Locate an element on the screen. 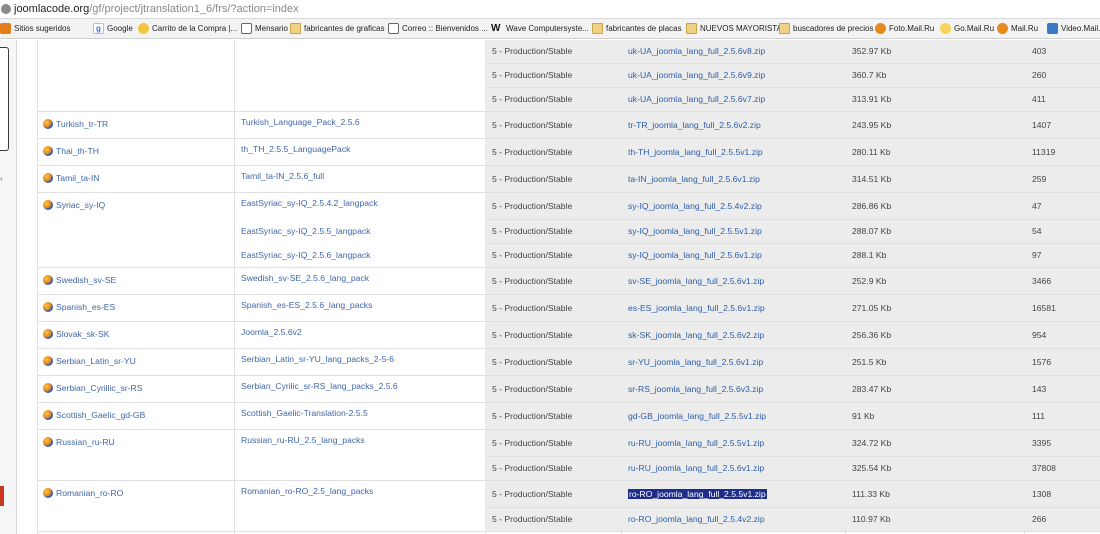 This screenshot has width=1100, height=534. language-item: Serbian_Cyrillic_sr-RS is located at coordinates (92, 388).